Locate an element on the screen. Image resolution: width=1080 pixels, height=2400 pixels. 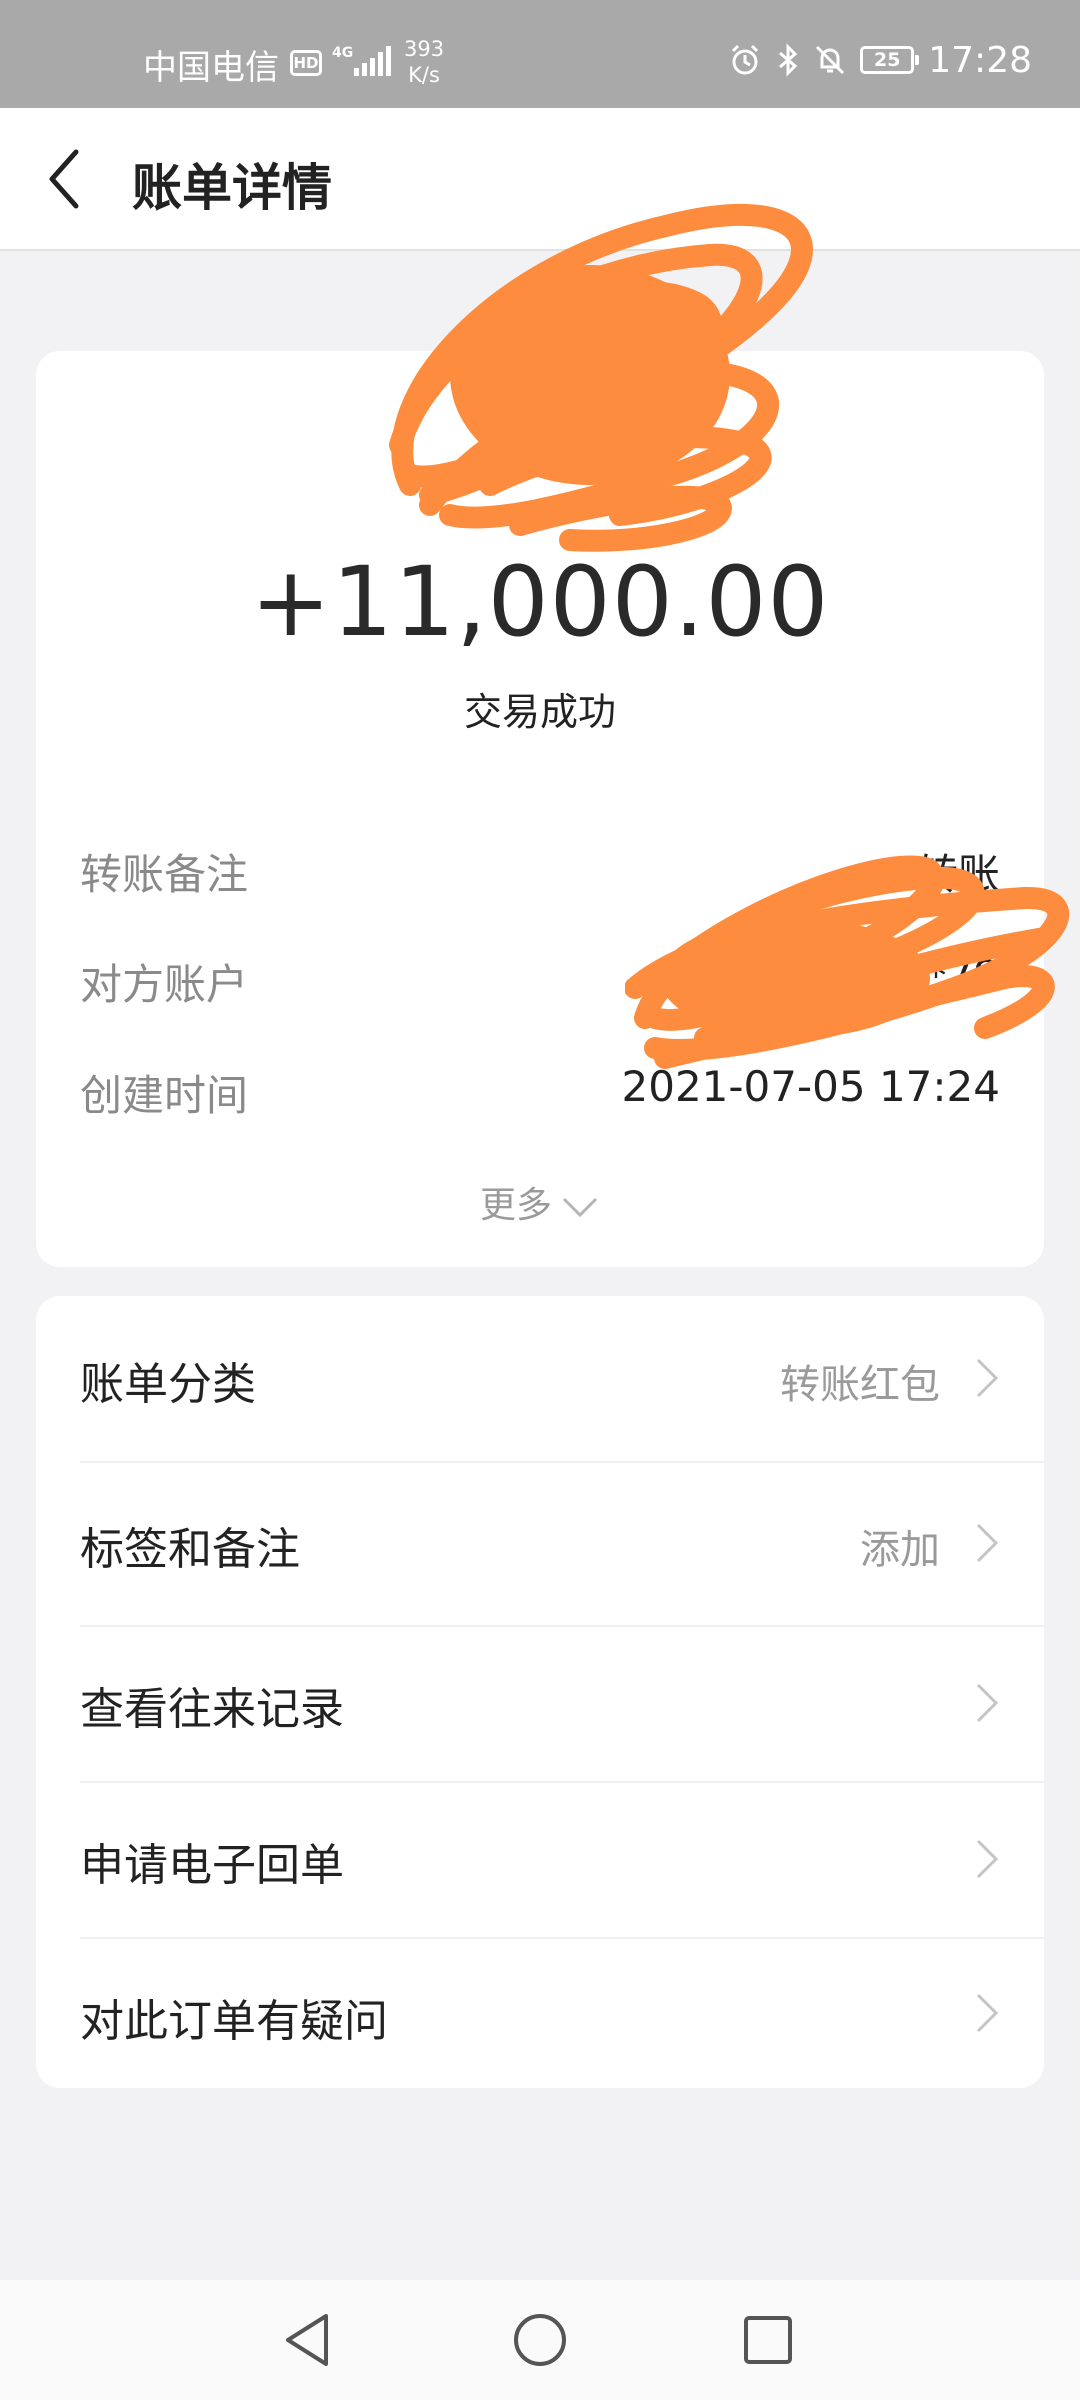
detail-row-counterparty: 对方账户 **79 is located at coordinates (540, 981).